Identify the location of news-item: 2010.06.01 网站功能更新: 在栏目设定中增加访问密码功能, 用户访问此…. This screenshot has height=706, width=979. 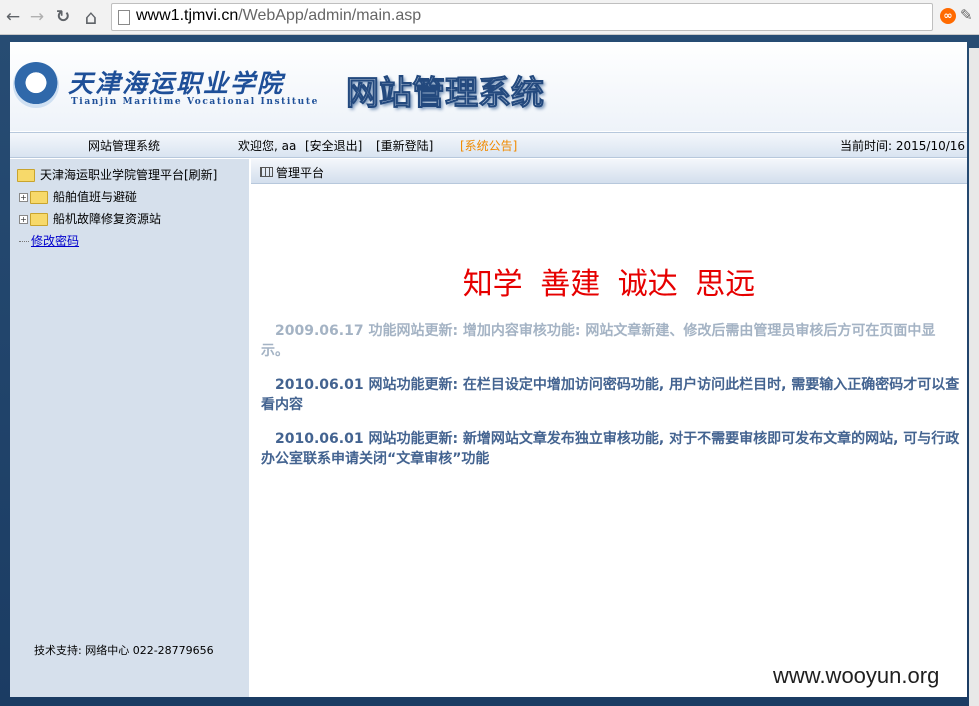
(610, 395).